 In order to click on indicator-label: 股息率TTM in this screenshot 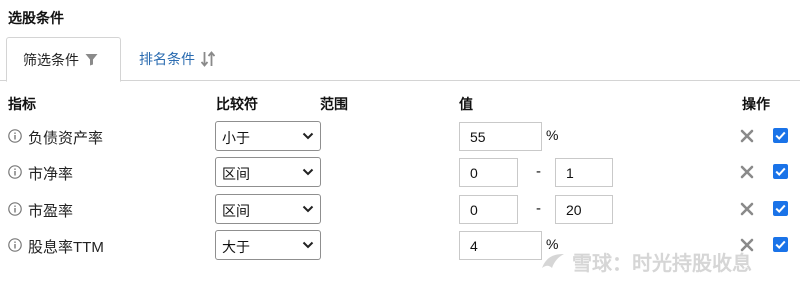, I will do `click(66, 247)`.